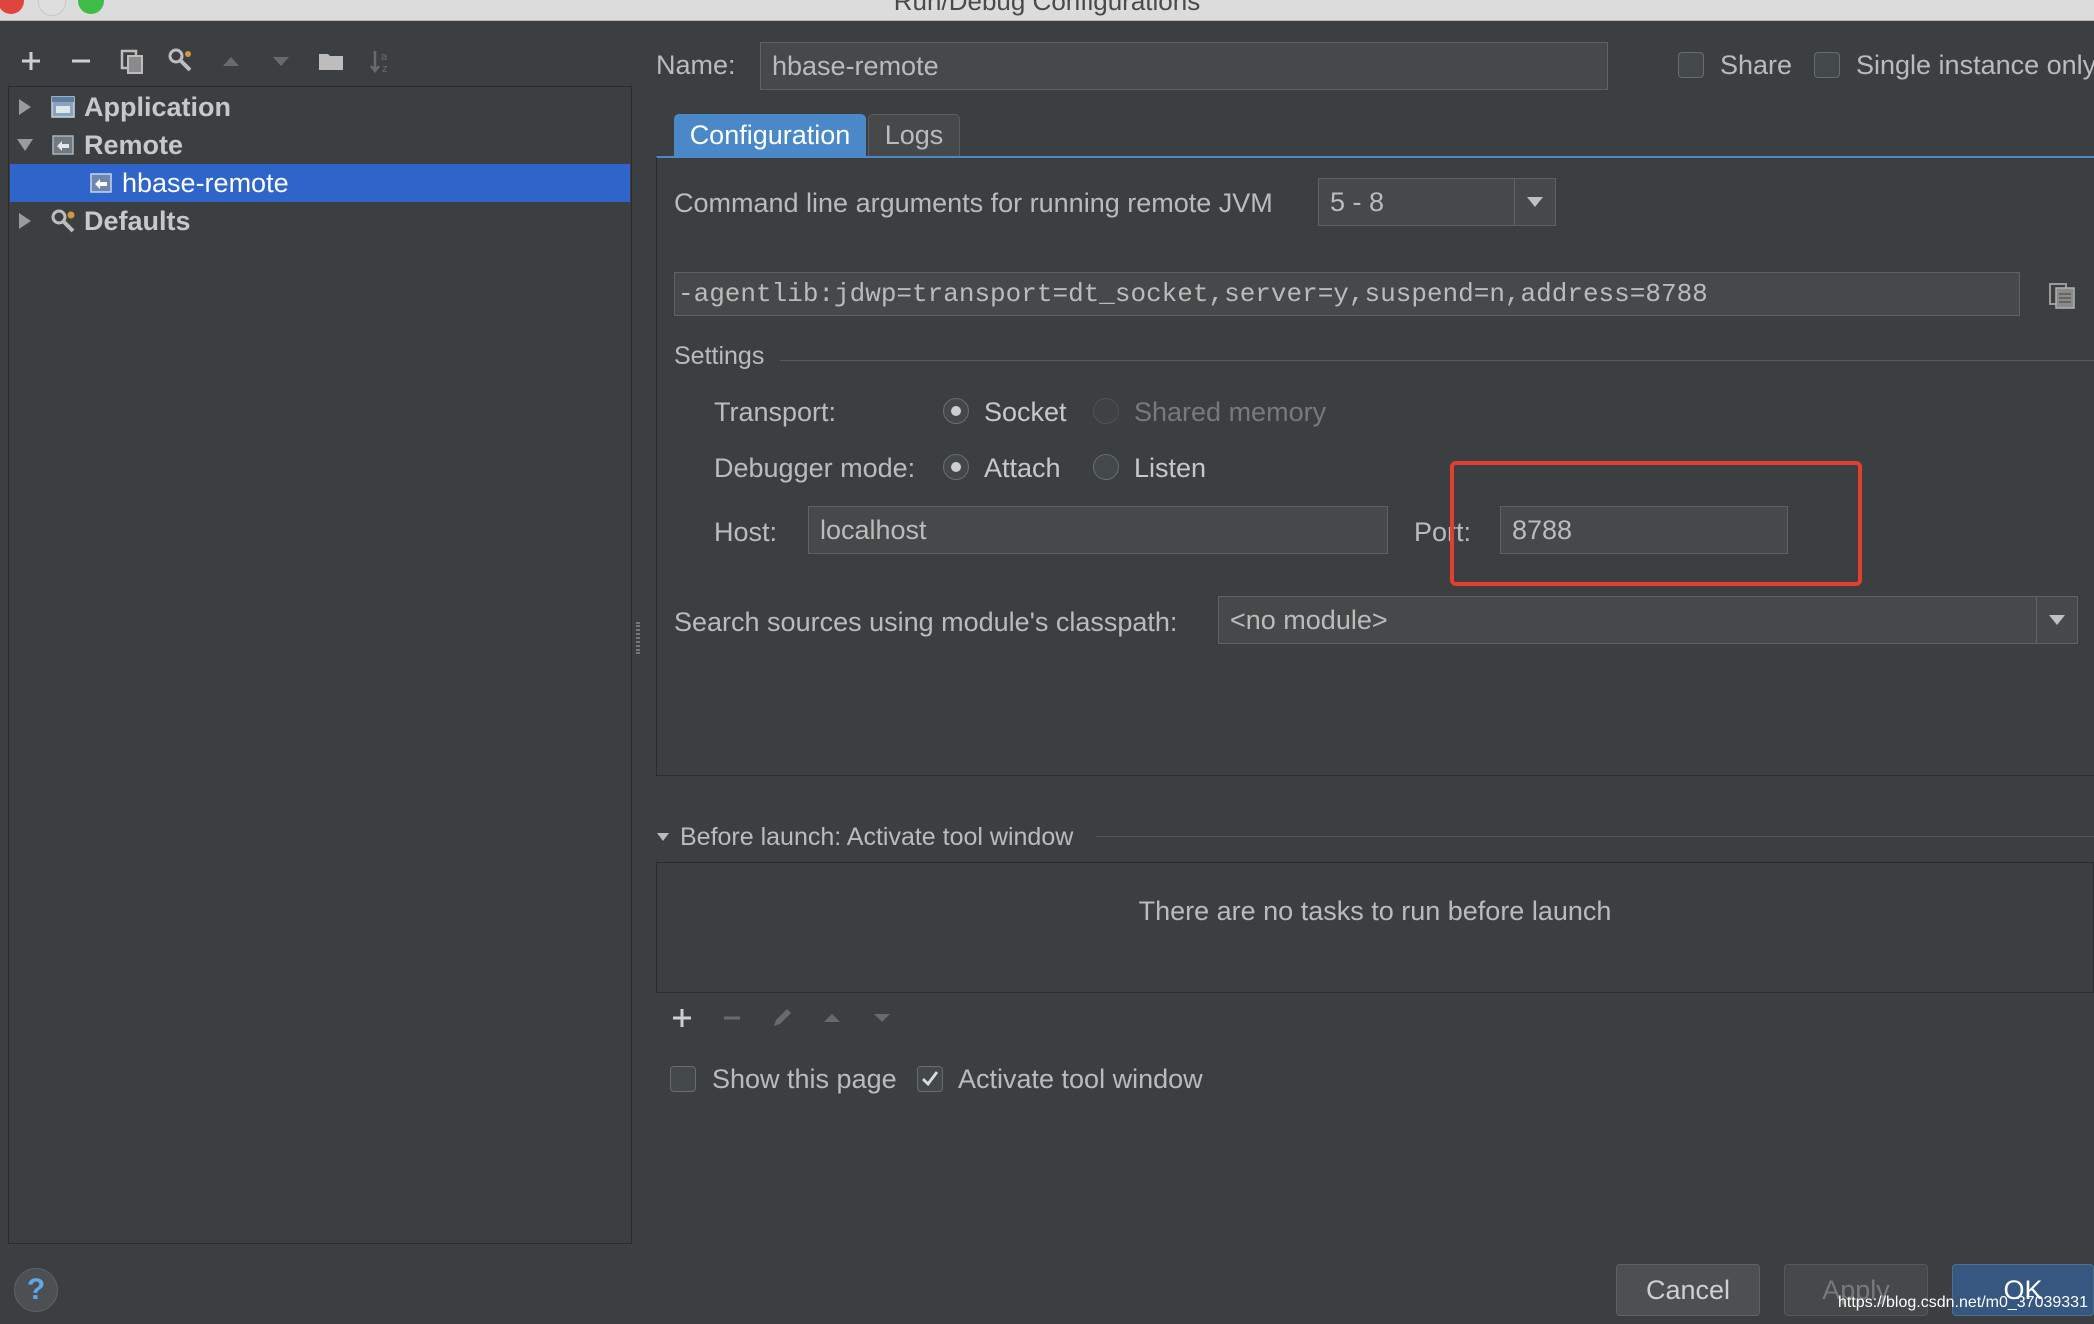 Image resolution: width=2094 pixels, height=1324 pixels. What do you see at coordinates (1170, 468) in the screenshot?
I see `listen-label: Listen` at bounding box center [1170, 468].